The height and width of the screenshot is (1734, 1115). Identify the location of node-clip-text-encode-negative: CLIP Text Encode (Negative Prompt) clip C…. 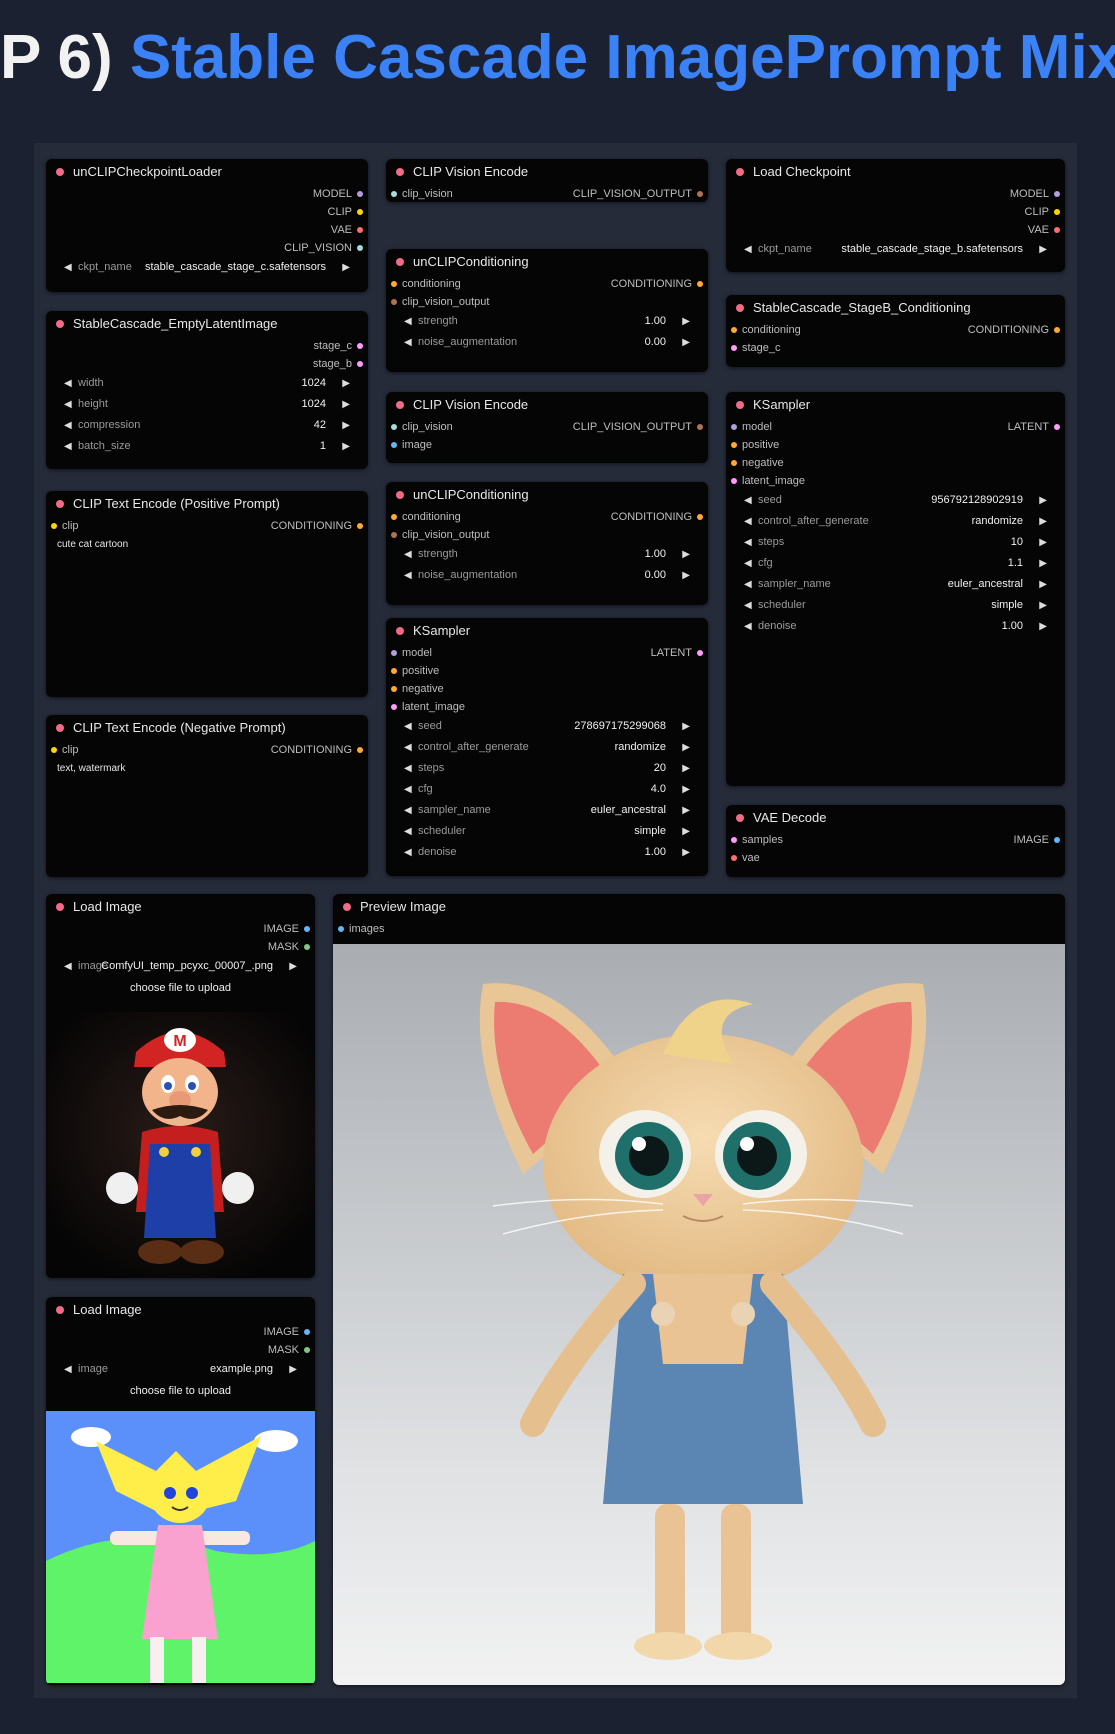
(207, 796).